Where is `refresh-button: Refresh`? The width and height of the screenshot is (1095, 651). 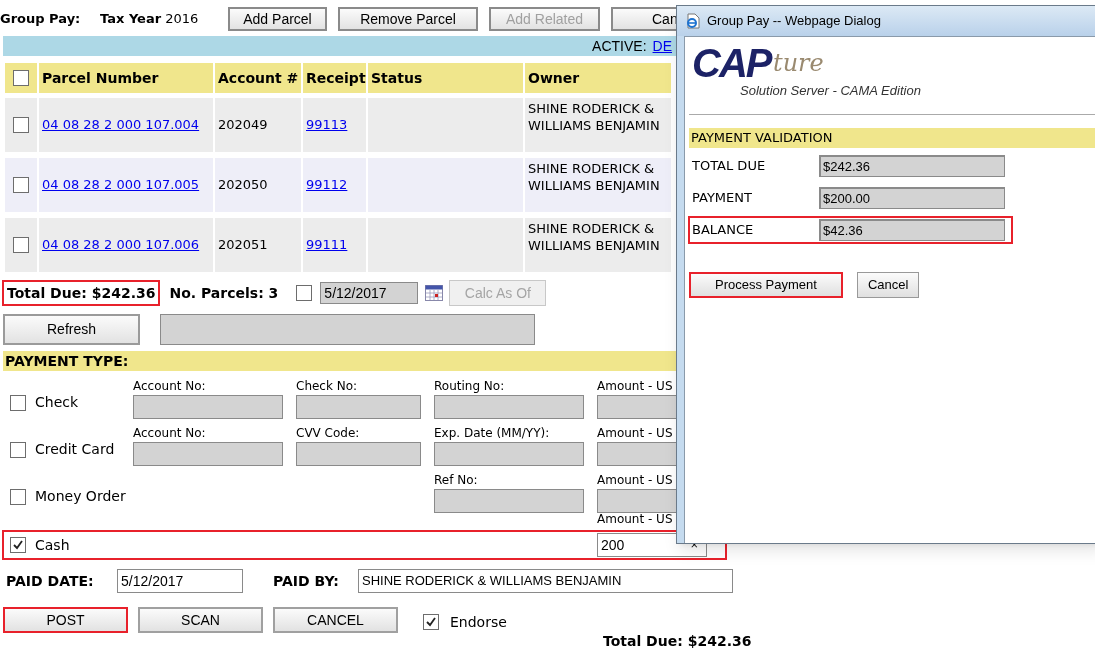
refresh-button: Refresh is located at coordinates (71, 329).